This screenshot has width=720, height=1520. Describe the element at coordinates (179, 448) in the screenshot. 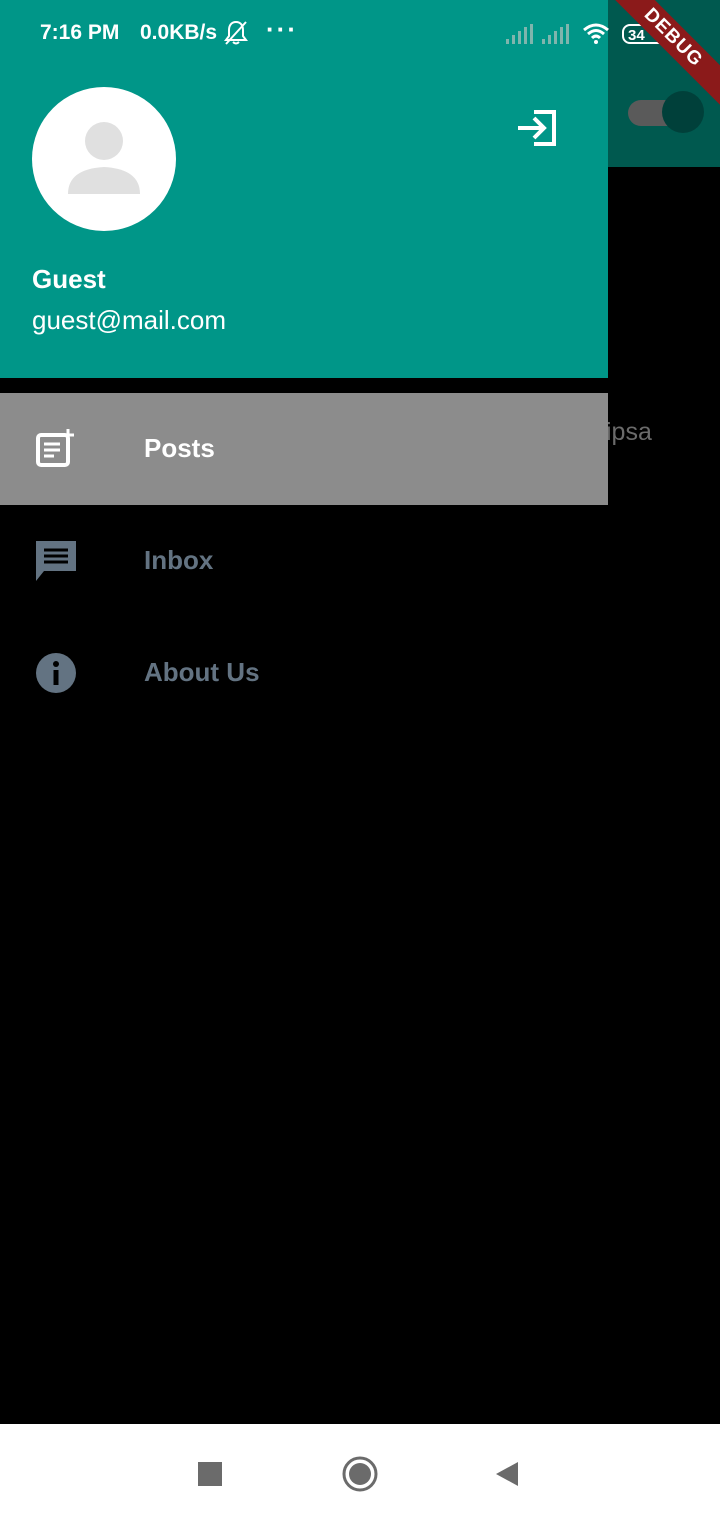

I see `drawer-item-label: Posts` at that location.